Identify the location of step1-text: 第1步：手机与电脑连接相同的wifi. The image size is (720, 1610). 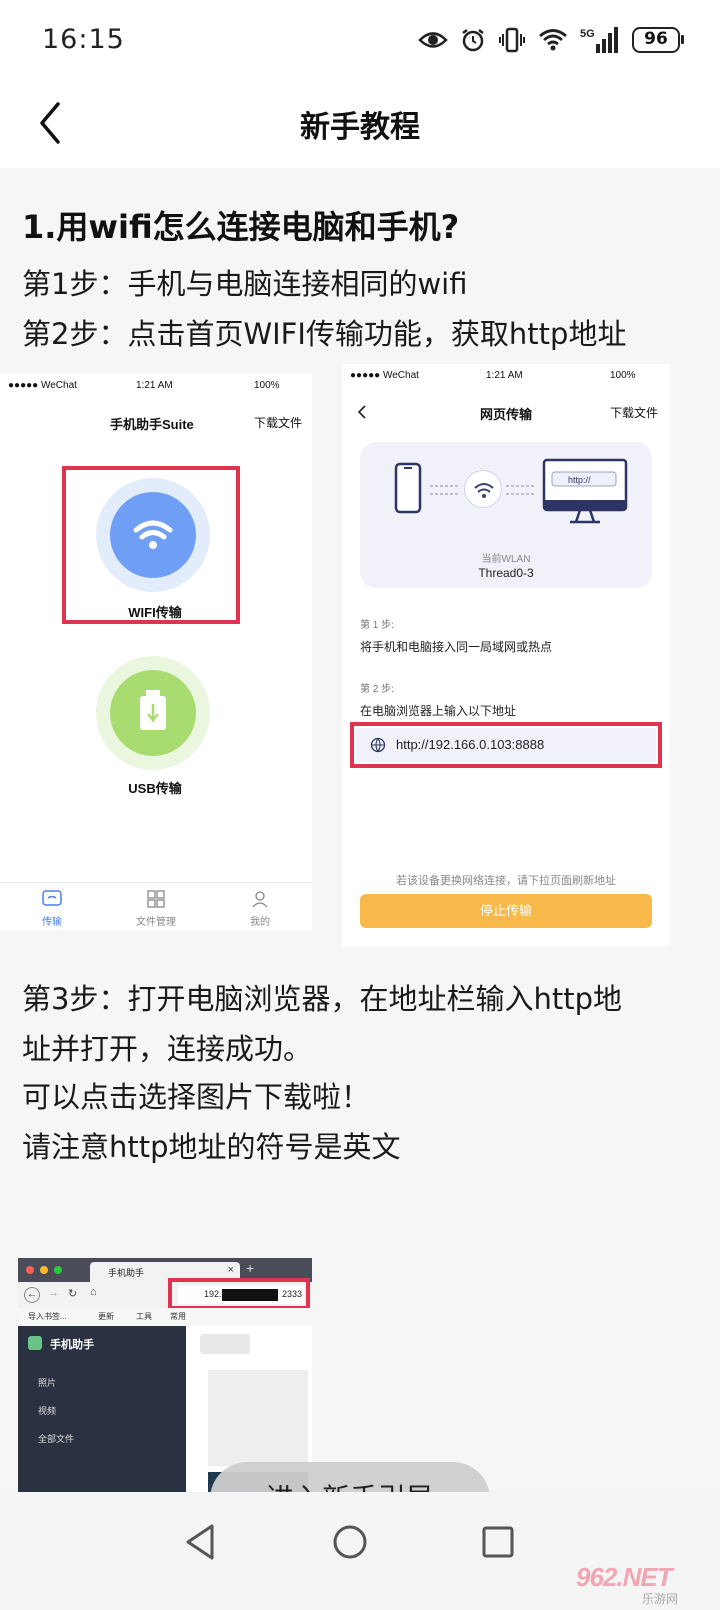
(245, 284).